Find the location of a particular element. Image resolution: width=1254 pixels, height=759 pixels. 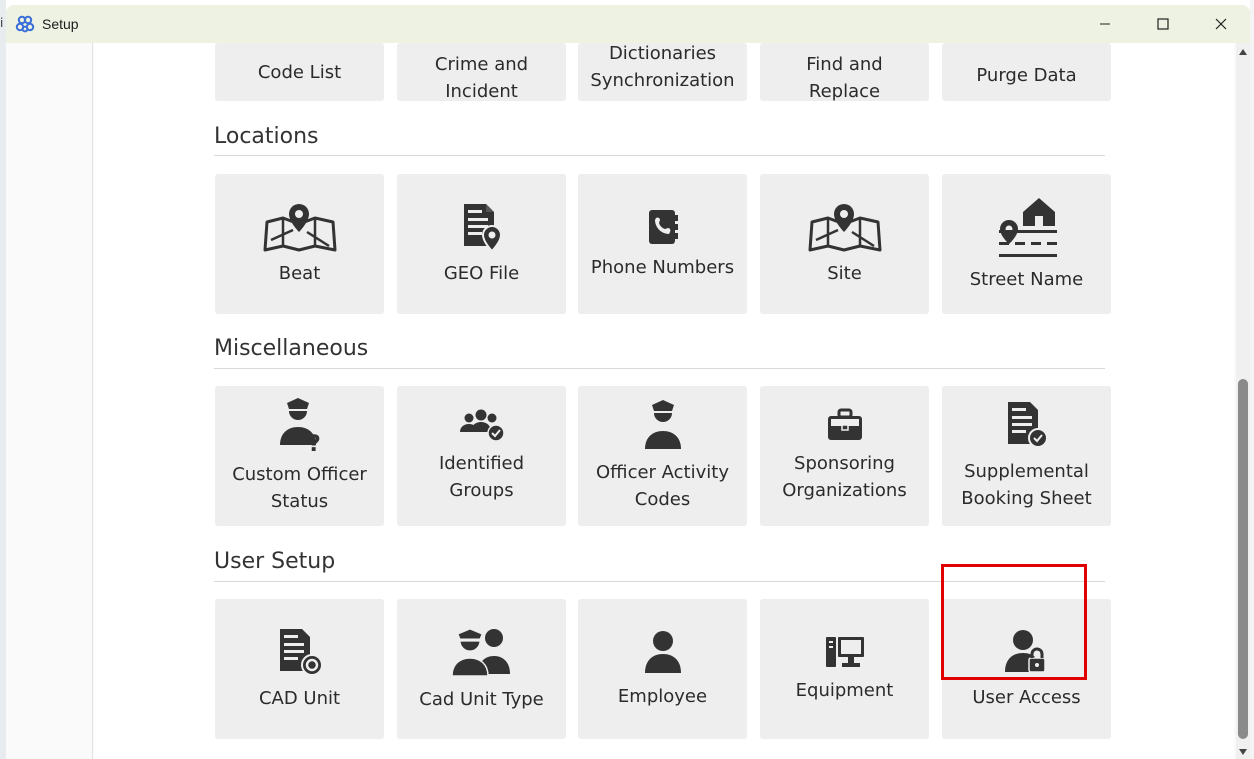

section-title-locations: Locations is located at coordinates (266, 136).